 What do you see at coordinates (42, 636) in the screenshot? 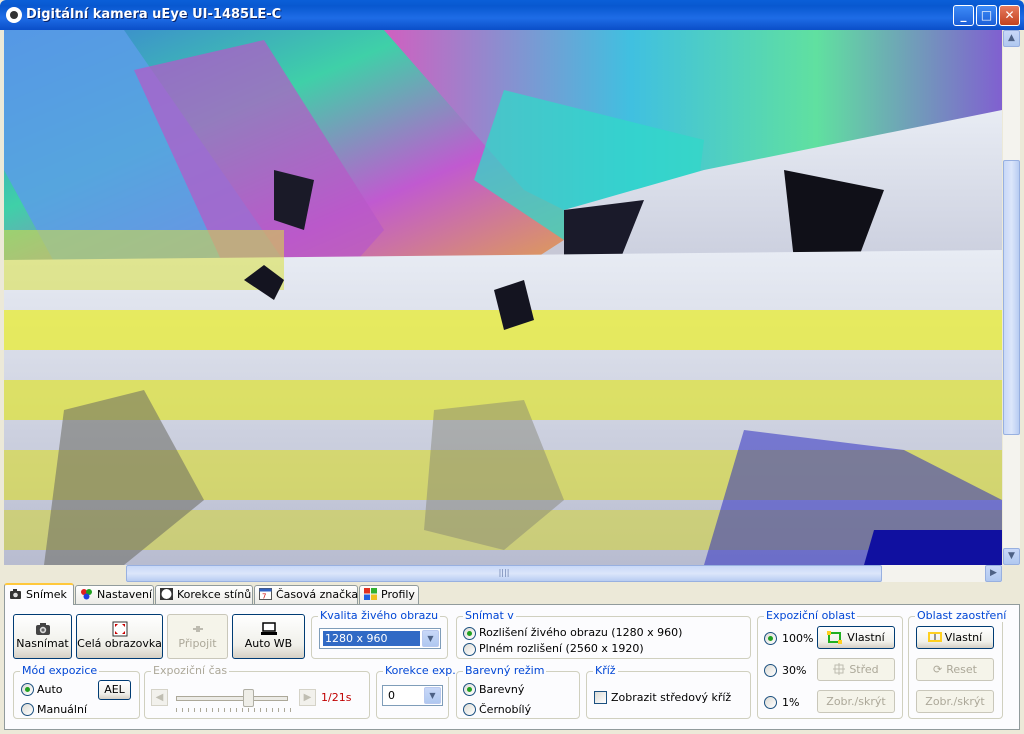
I see `capture-button: Nasnímat` at bounding box center [42, 636].